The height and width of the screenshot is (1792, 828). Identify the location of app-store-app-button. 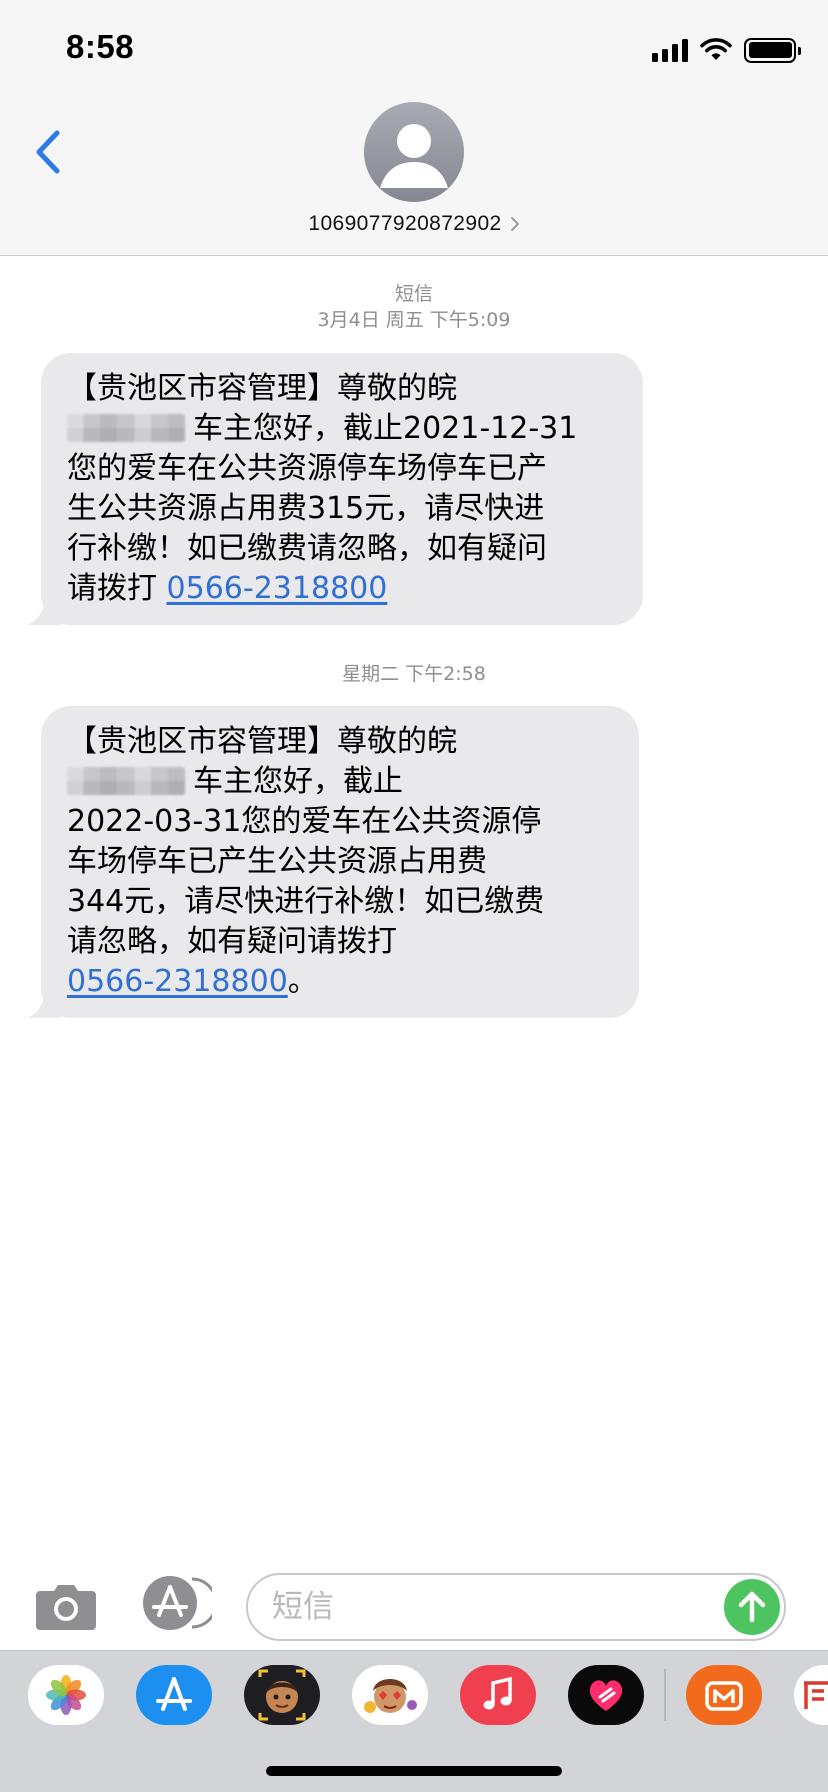
(174, 1695).